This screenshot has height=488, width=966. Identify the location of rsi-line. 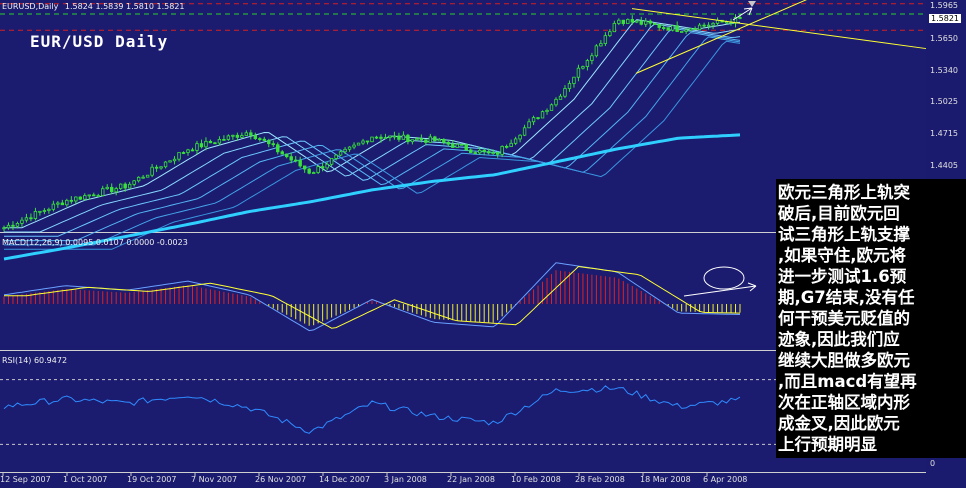
(372, 409).